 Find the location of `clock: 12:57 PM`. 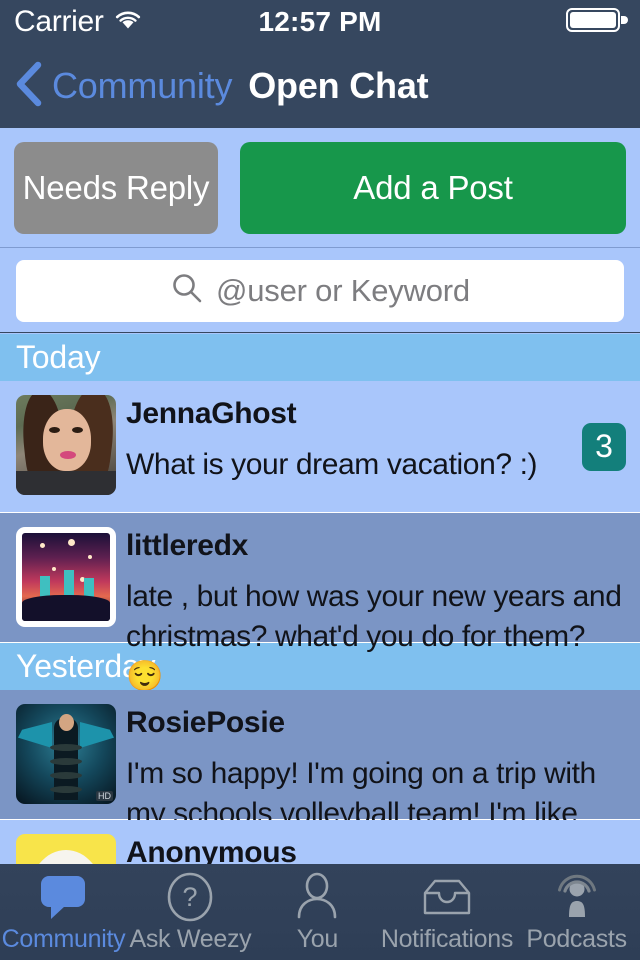

clock: 12:57 PM is located at coordinates (320, 21).